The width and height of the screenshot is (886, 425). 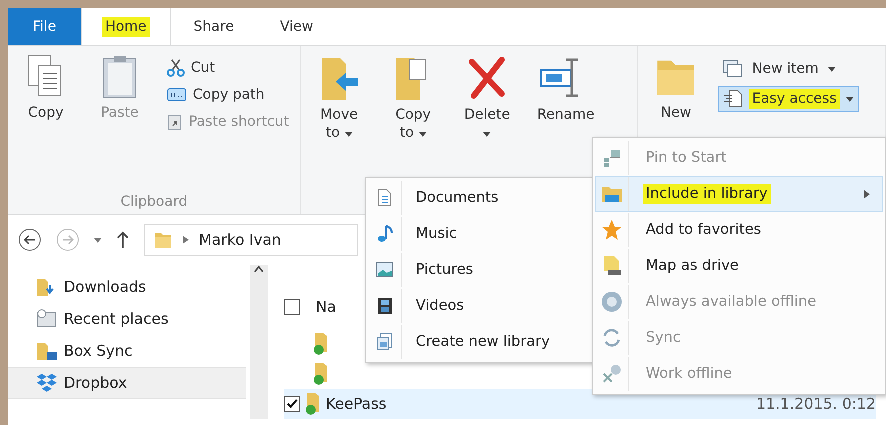 I want to click on date-modified: 11.1.2015. 0:12, so click(x=816, y=404).